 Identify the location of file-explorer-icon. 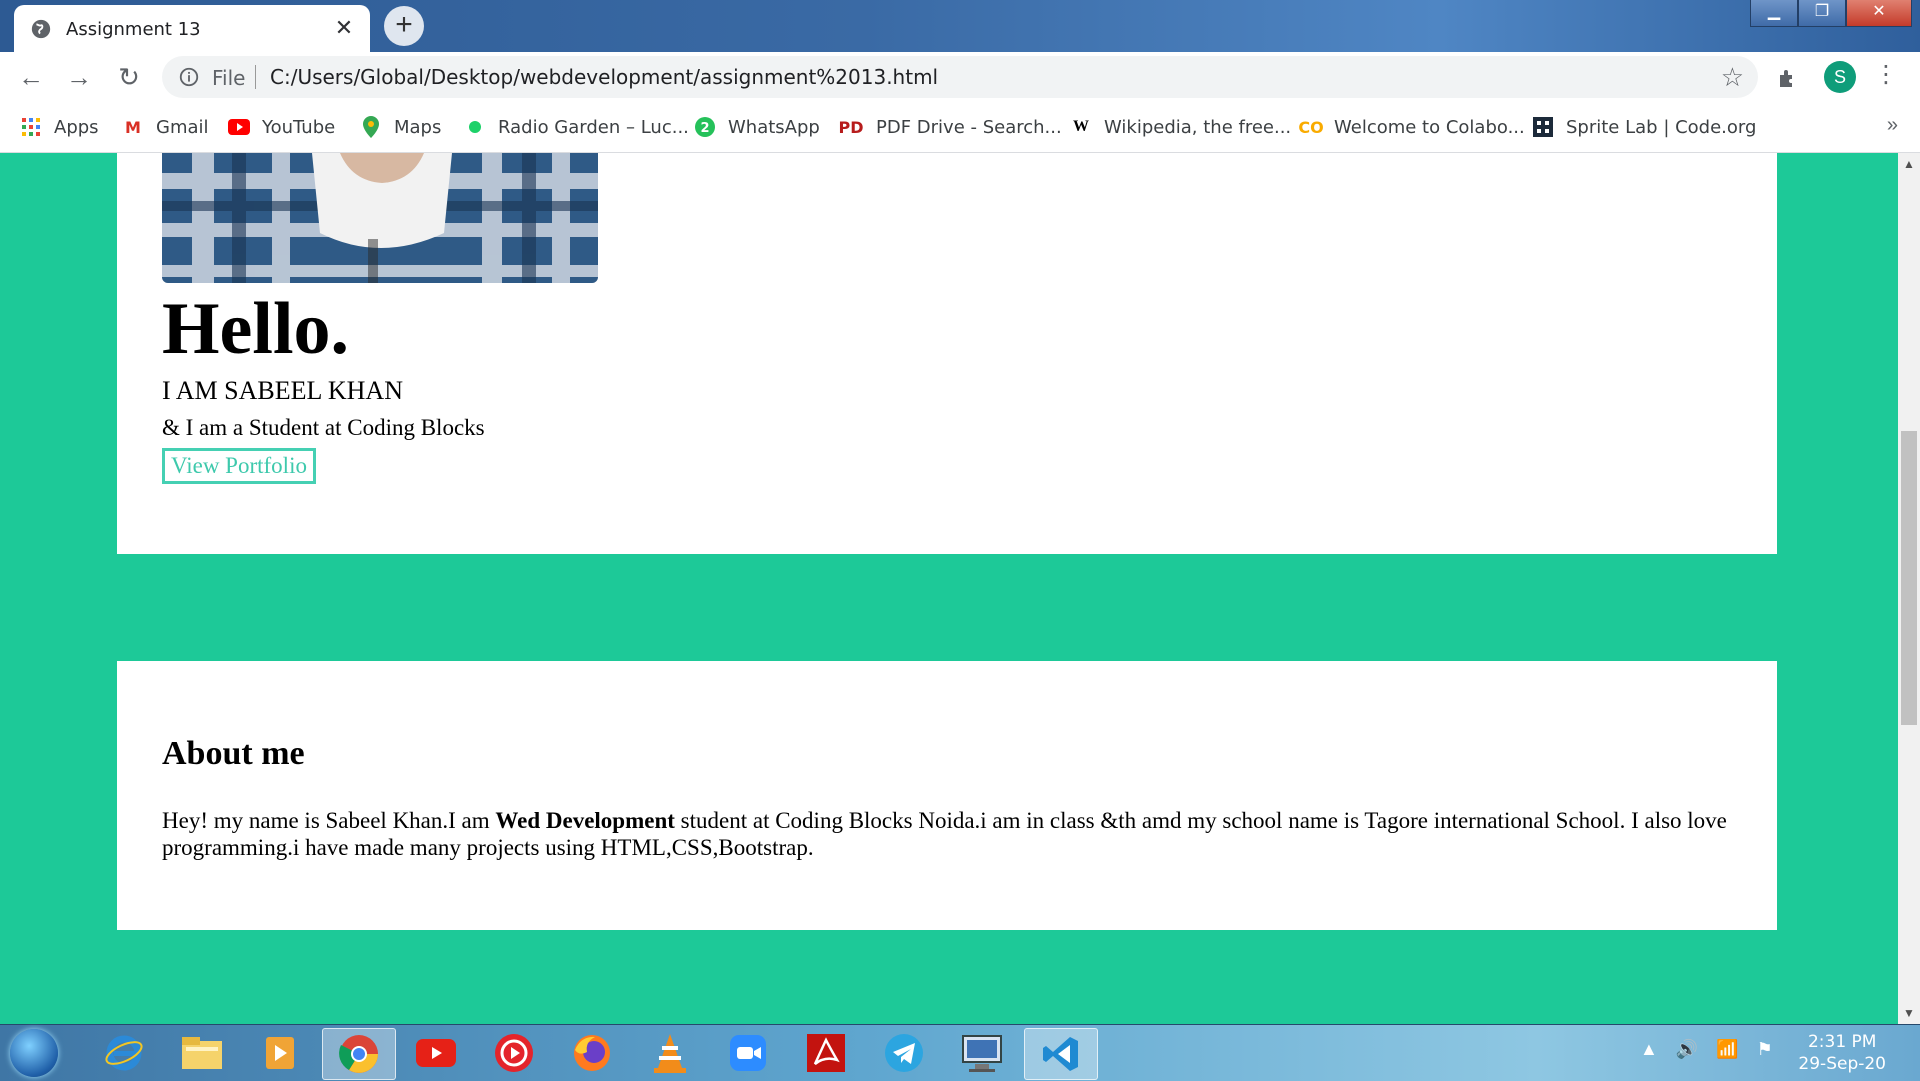
(202, 1053).